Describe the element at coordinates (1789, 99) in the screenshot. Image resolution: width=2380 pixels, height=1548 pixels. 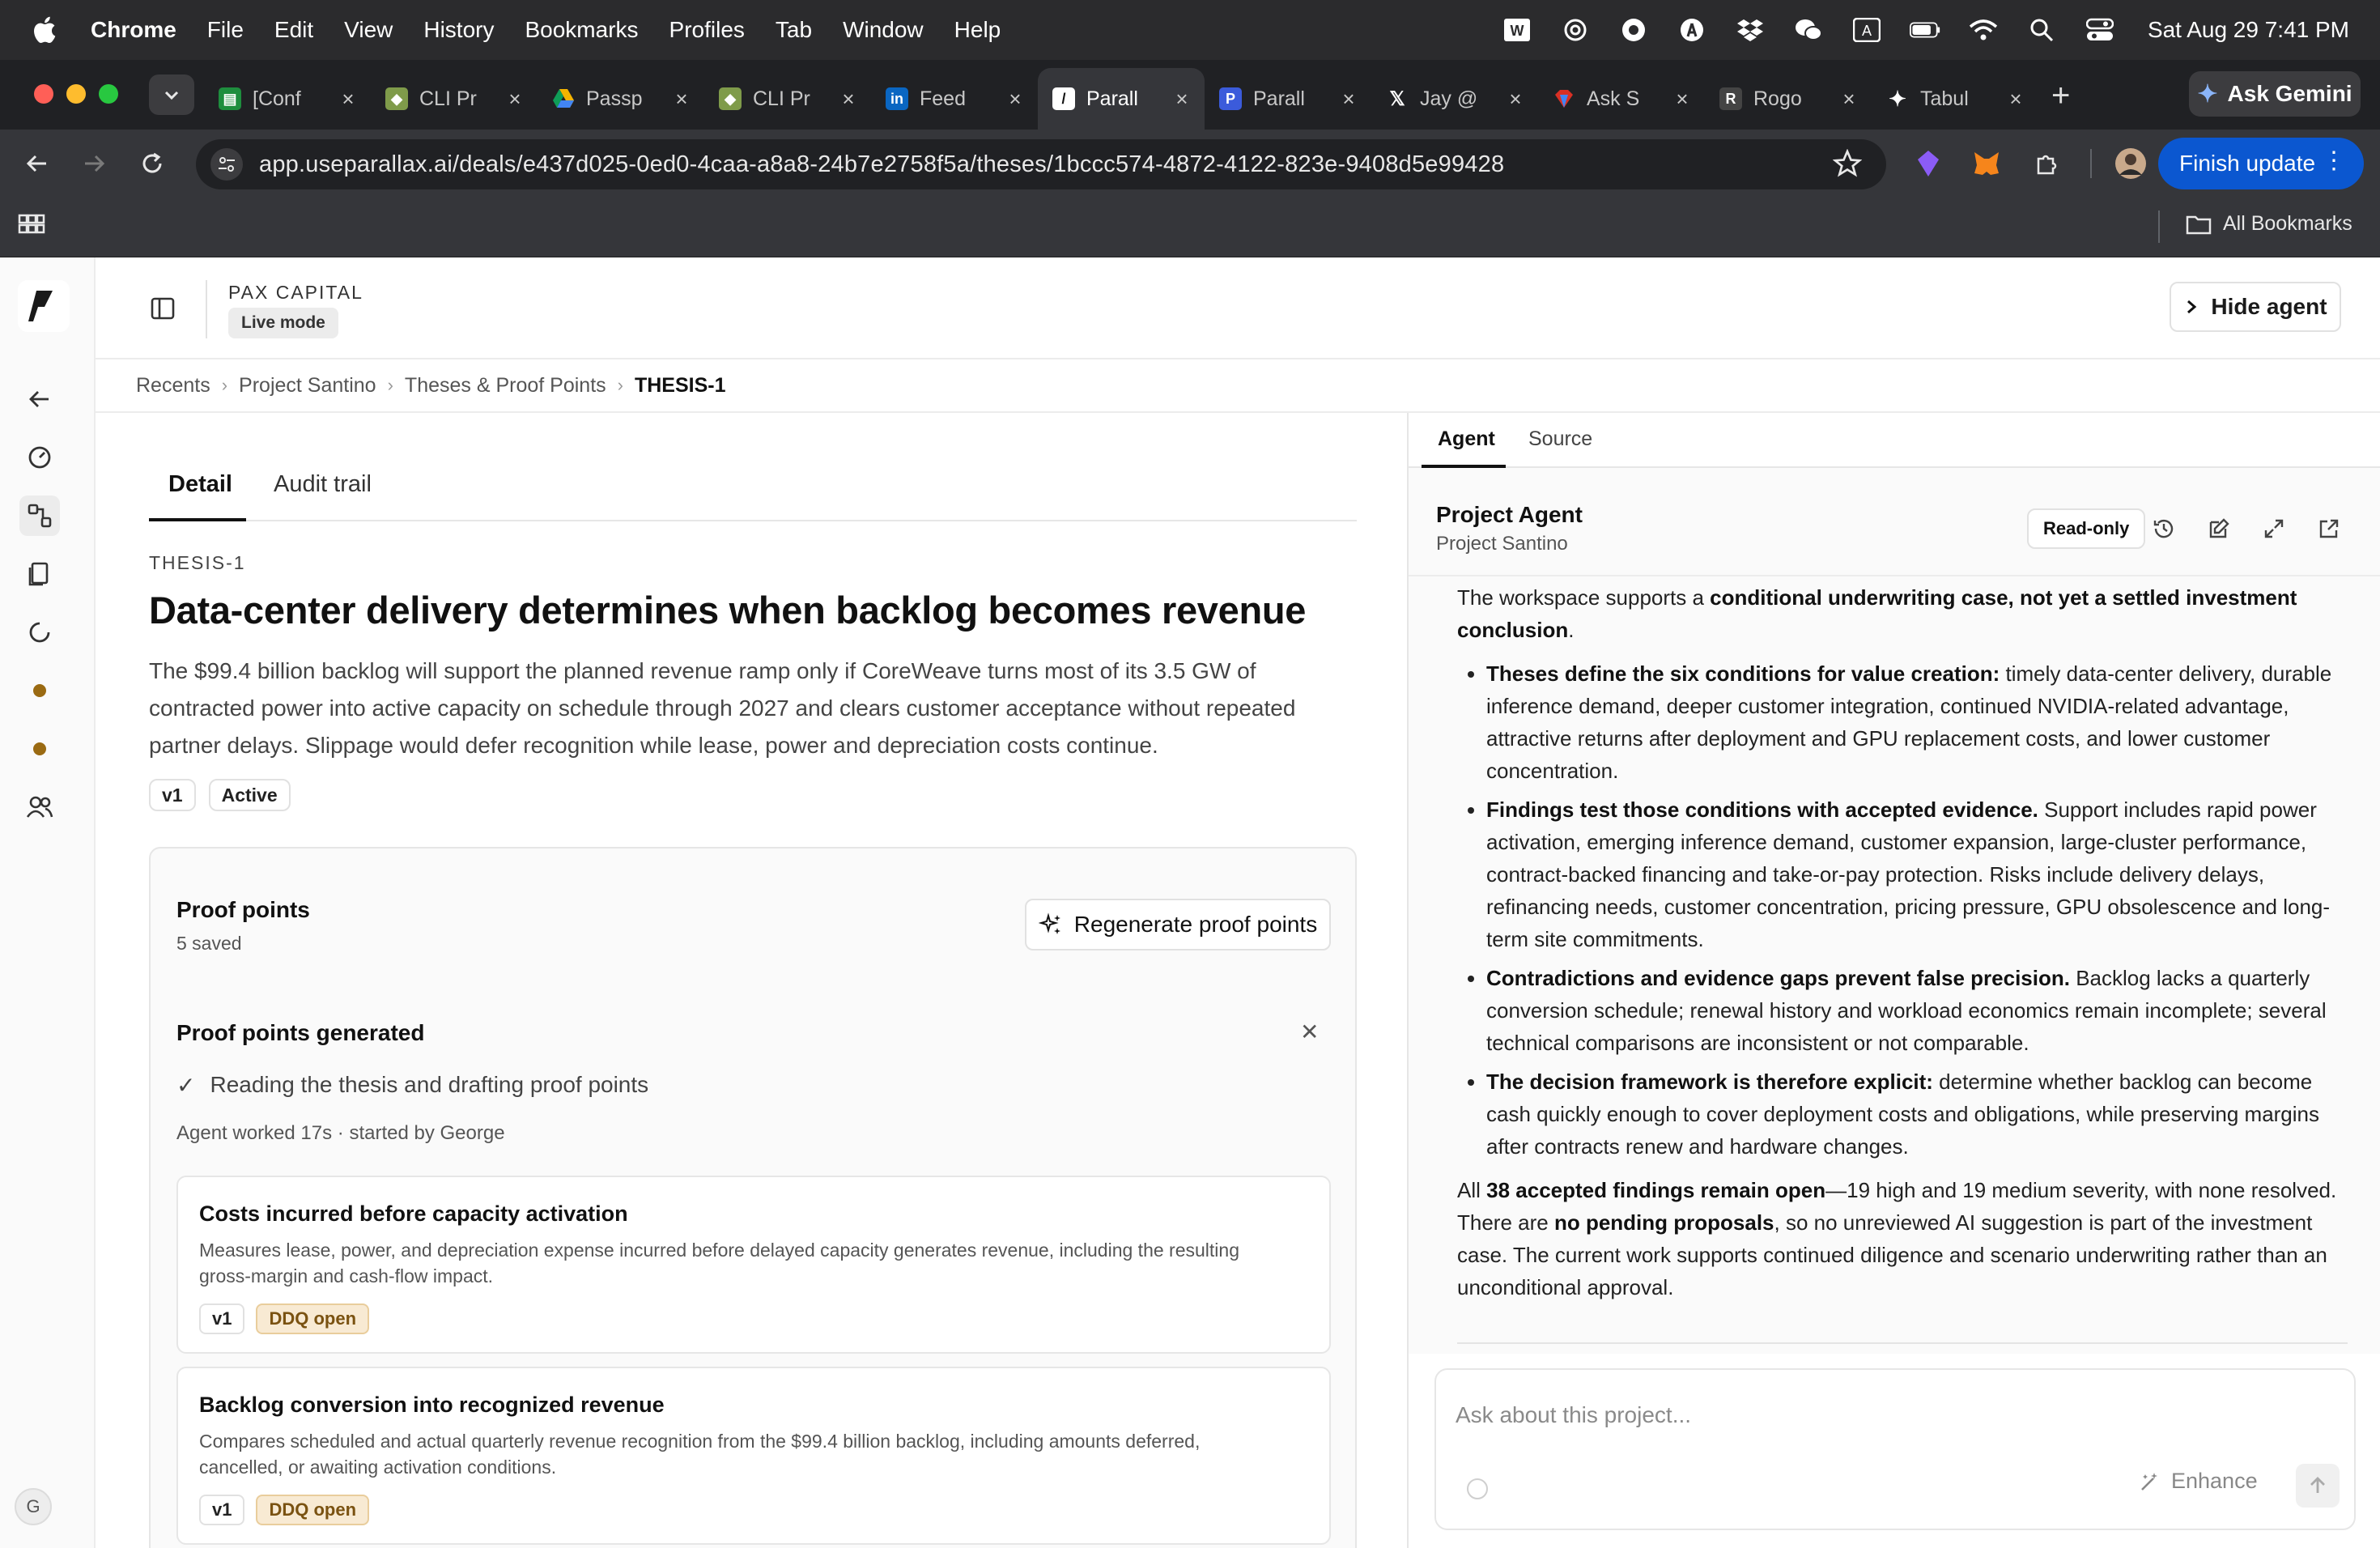
I see `tab-rogo: R Rogo ×` at that location.